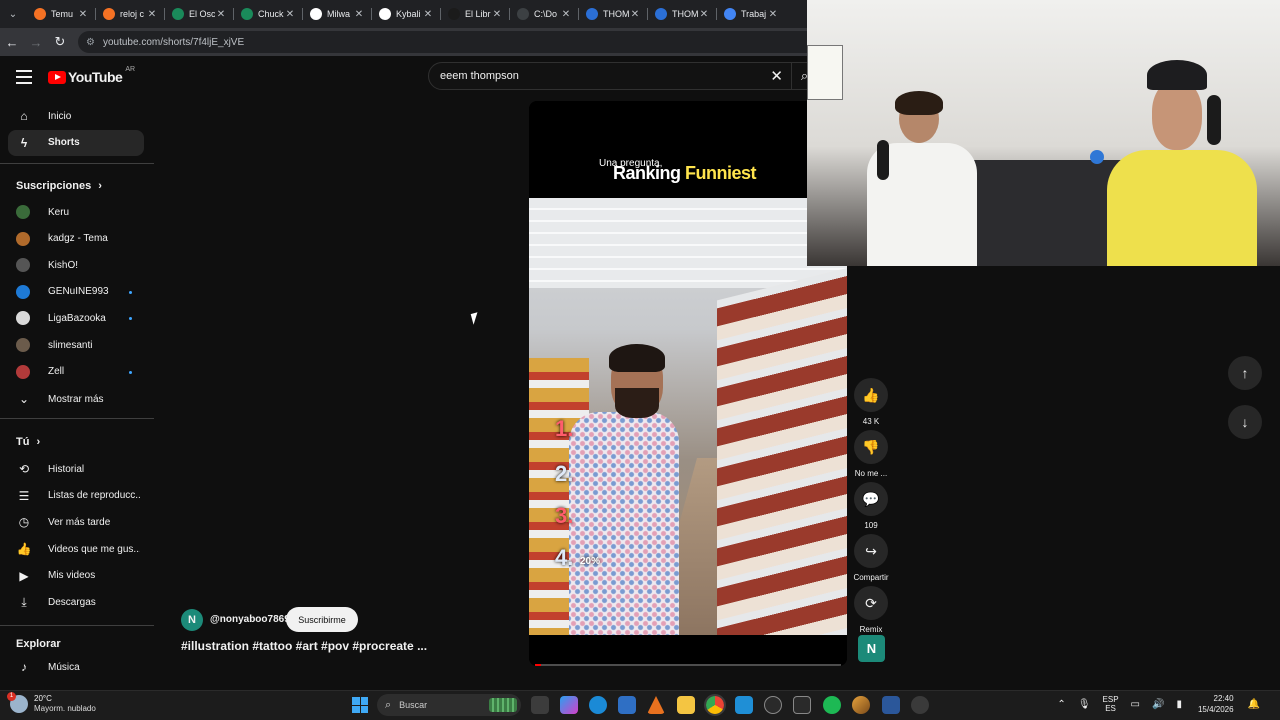 Image resolution: width=1280 pixels, height=720 pixels. I want to click on share-icon: ↪, so click(871, 551).